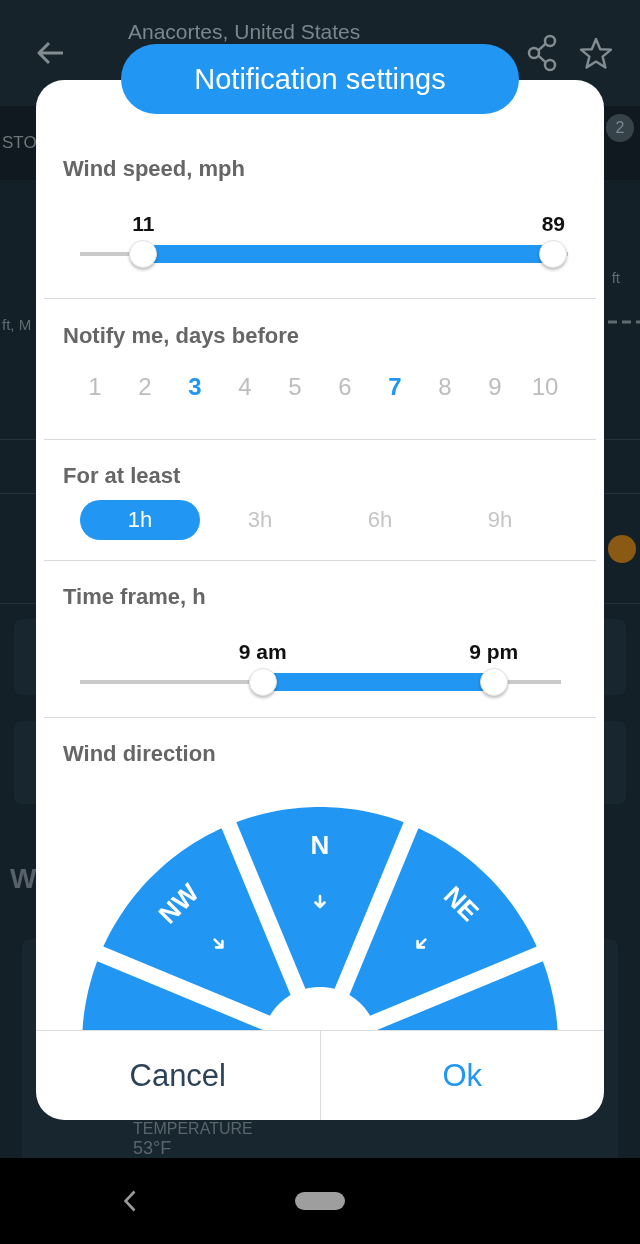 This screenshot has height=1244, width=640. What do you see at coordinates (624, 322) in the screenshot?
I see `dashed-line-icon` at bounding box center [624, 322].